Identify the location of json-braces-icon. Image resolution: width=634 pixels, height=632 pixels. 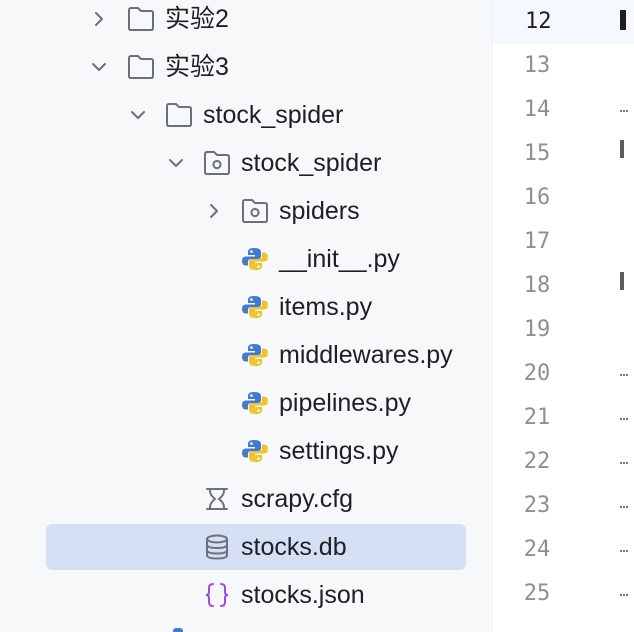
(217, 595).